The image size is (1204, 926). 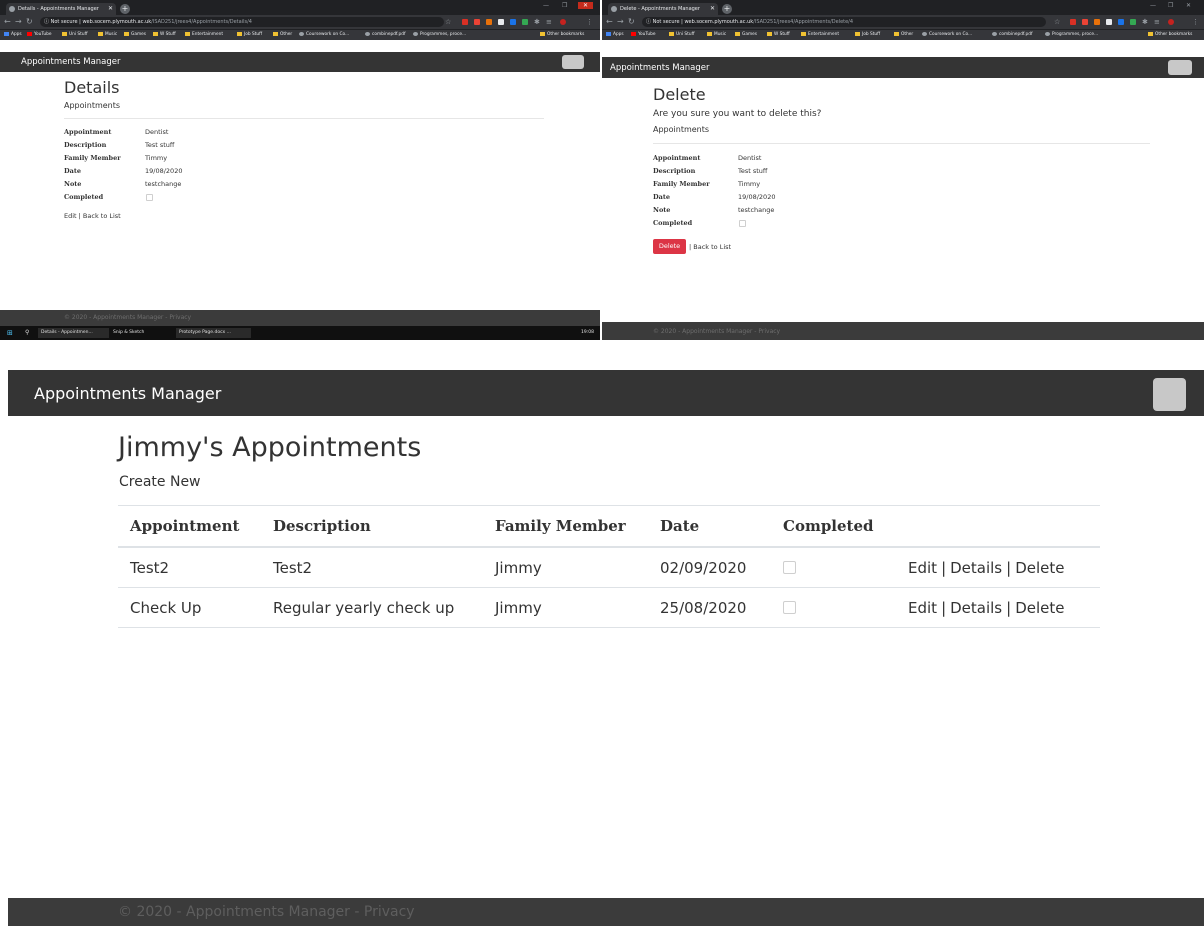 What do you see at coordinates (149, 197) in the screenshot?
I see `completed-checkbox` at bounding box center [149, 197].